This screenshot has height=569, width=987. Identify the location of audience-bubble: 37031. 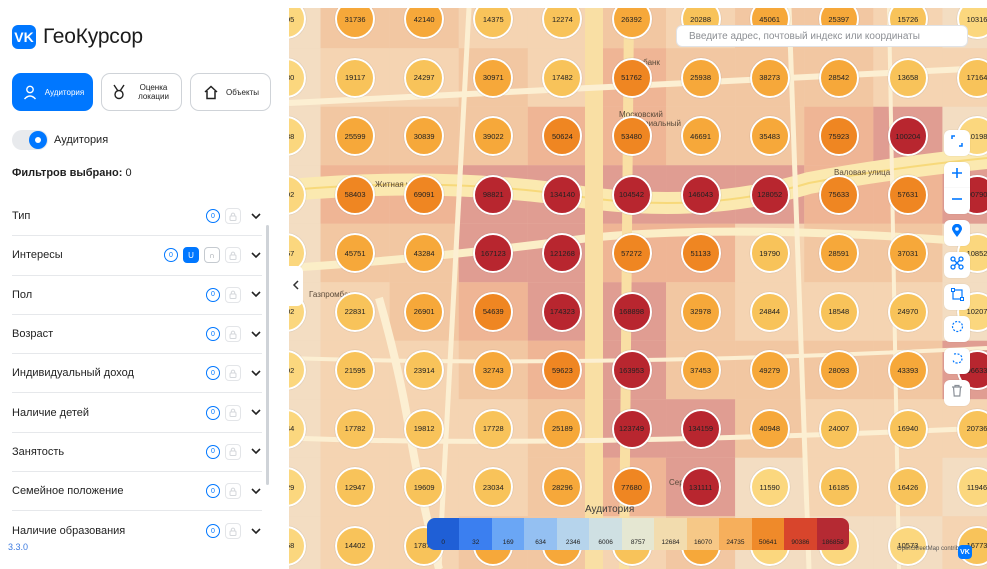
(907, 253).